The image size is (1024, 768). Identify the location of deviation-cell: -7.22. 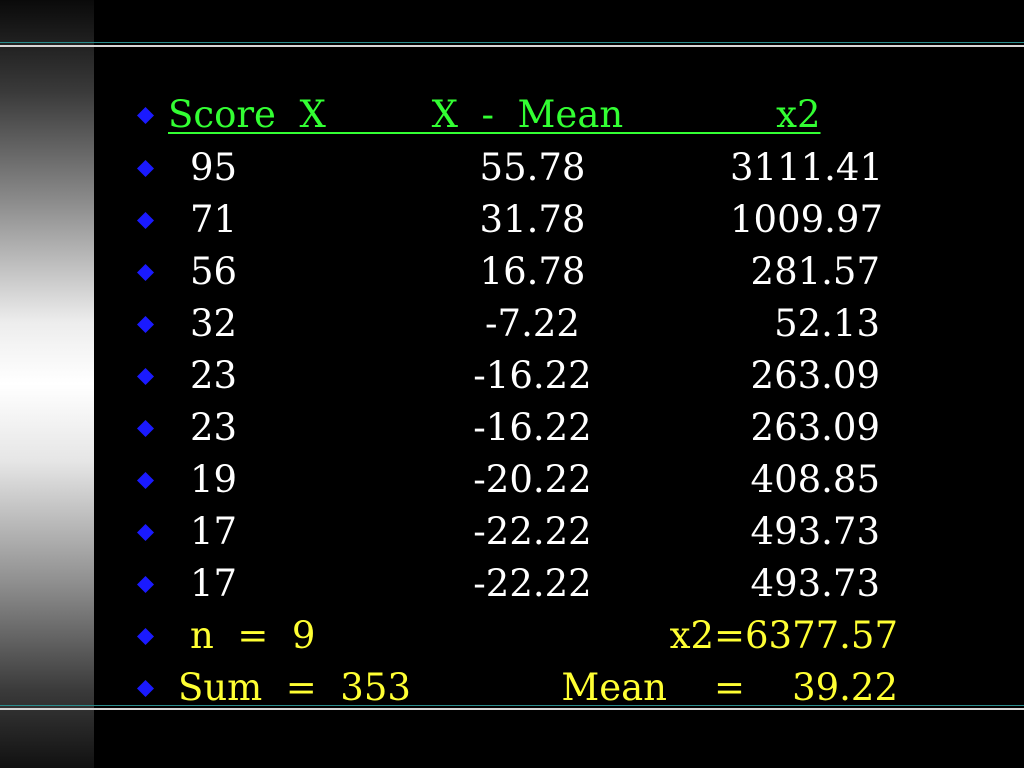
(532, 323).